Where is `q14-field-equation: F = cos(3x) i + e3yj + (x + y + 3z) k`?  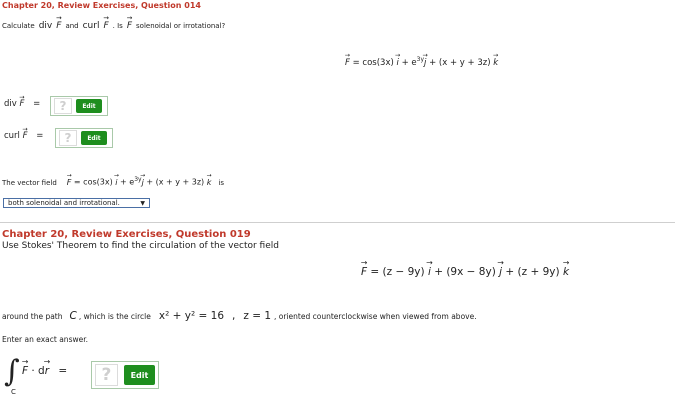 q14-field-equation: F = cos(3x) i + e3yj + (x + y + 3z) k is located at coordinates (421, 62).